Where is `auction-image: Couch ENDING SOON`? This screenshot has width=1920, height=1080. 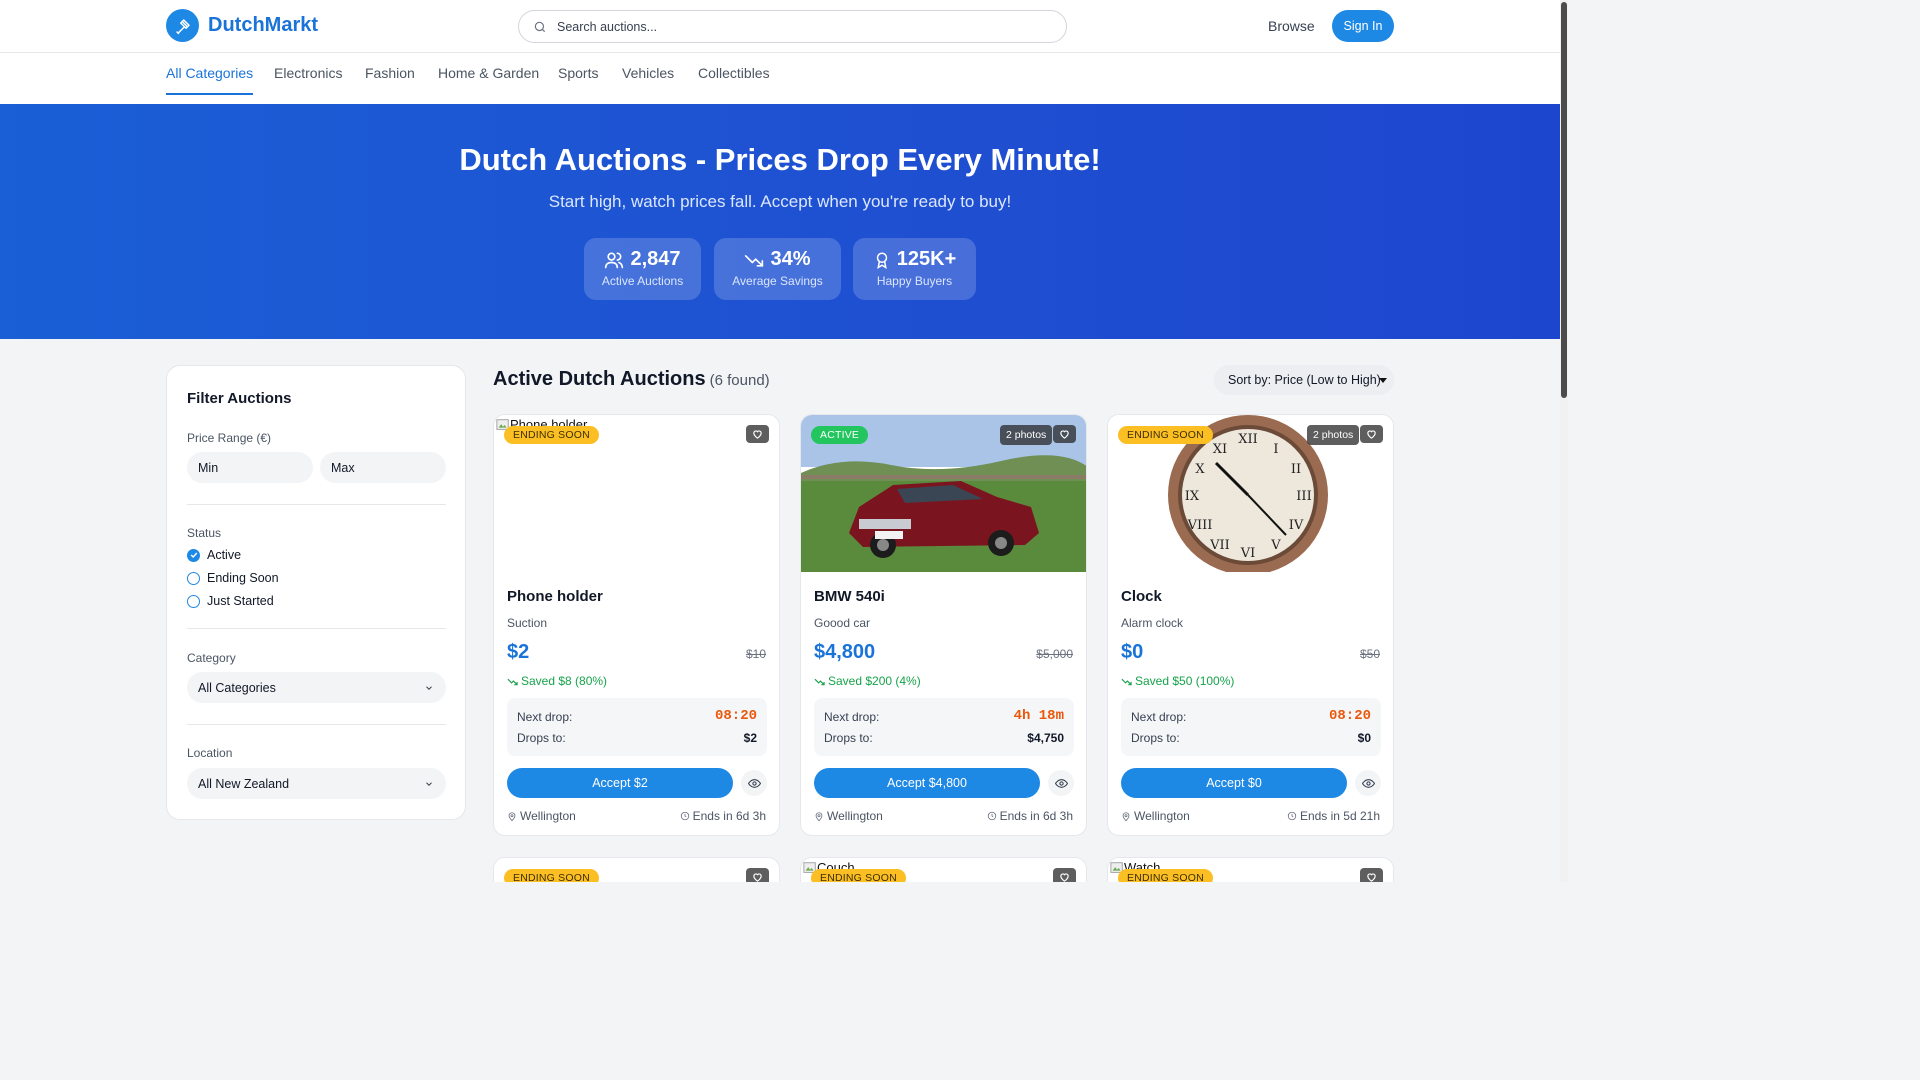
auction-image: Couch ENDING SOON is located at coordinates (943, 870).